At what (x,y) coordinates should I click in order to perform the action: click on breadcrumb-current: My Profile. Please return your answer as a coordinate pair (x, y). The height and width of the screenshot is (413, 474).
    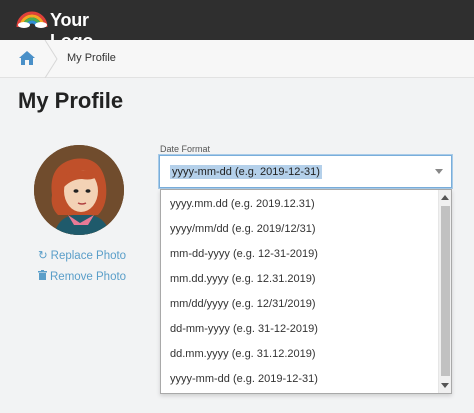
    Looking at the image, I should click on (91, 58).